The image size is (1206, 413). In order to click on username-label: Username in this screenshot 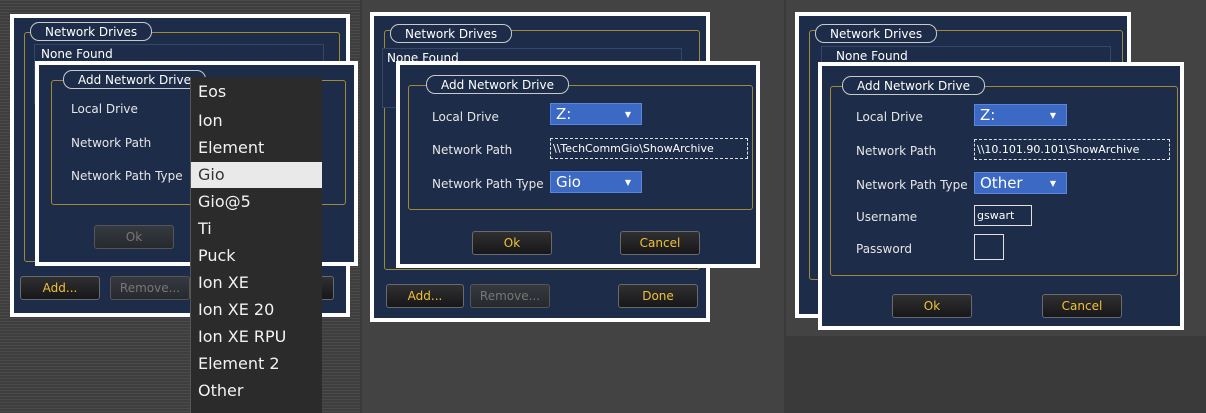, I will do `click(887, 217)`.